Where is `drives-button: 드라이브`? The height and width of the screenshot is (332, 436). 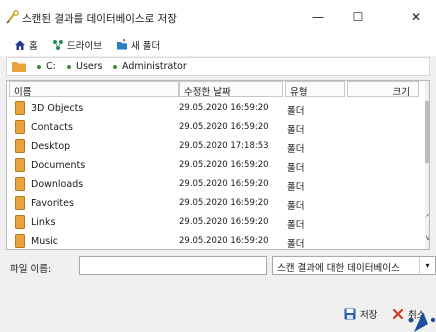 drives-button: 드라이브 is located at coordinates (77, 45).